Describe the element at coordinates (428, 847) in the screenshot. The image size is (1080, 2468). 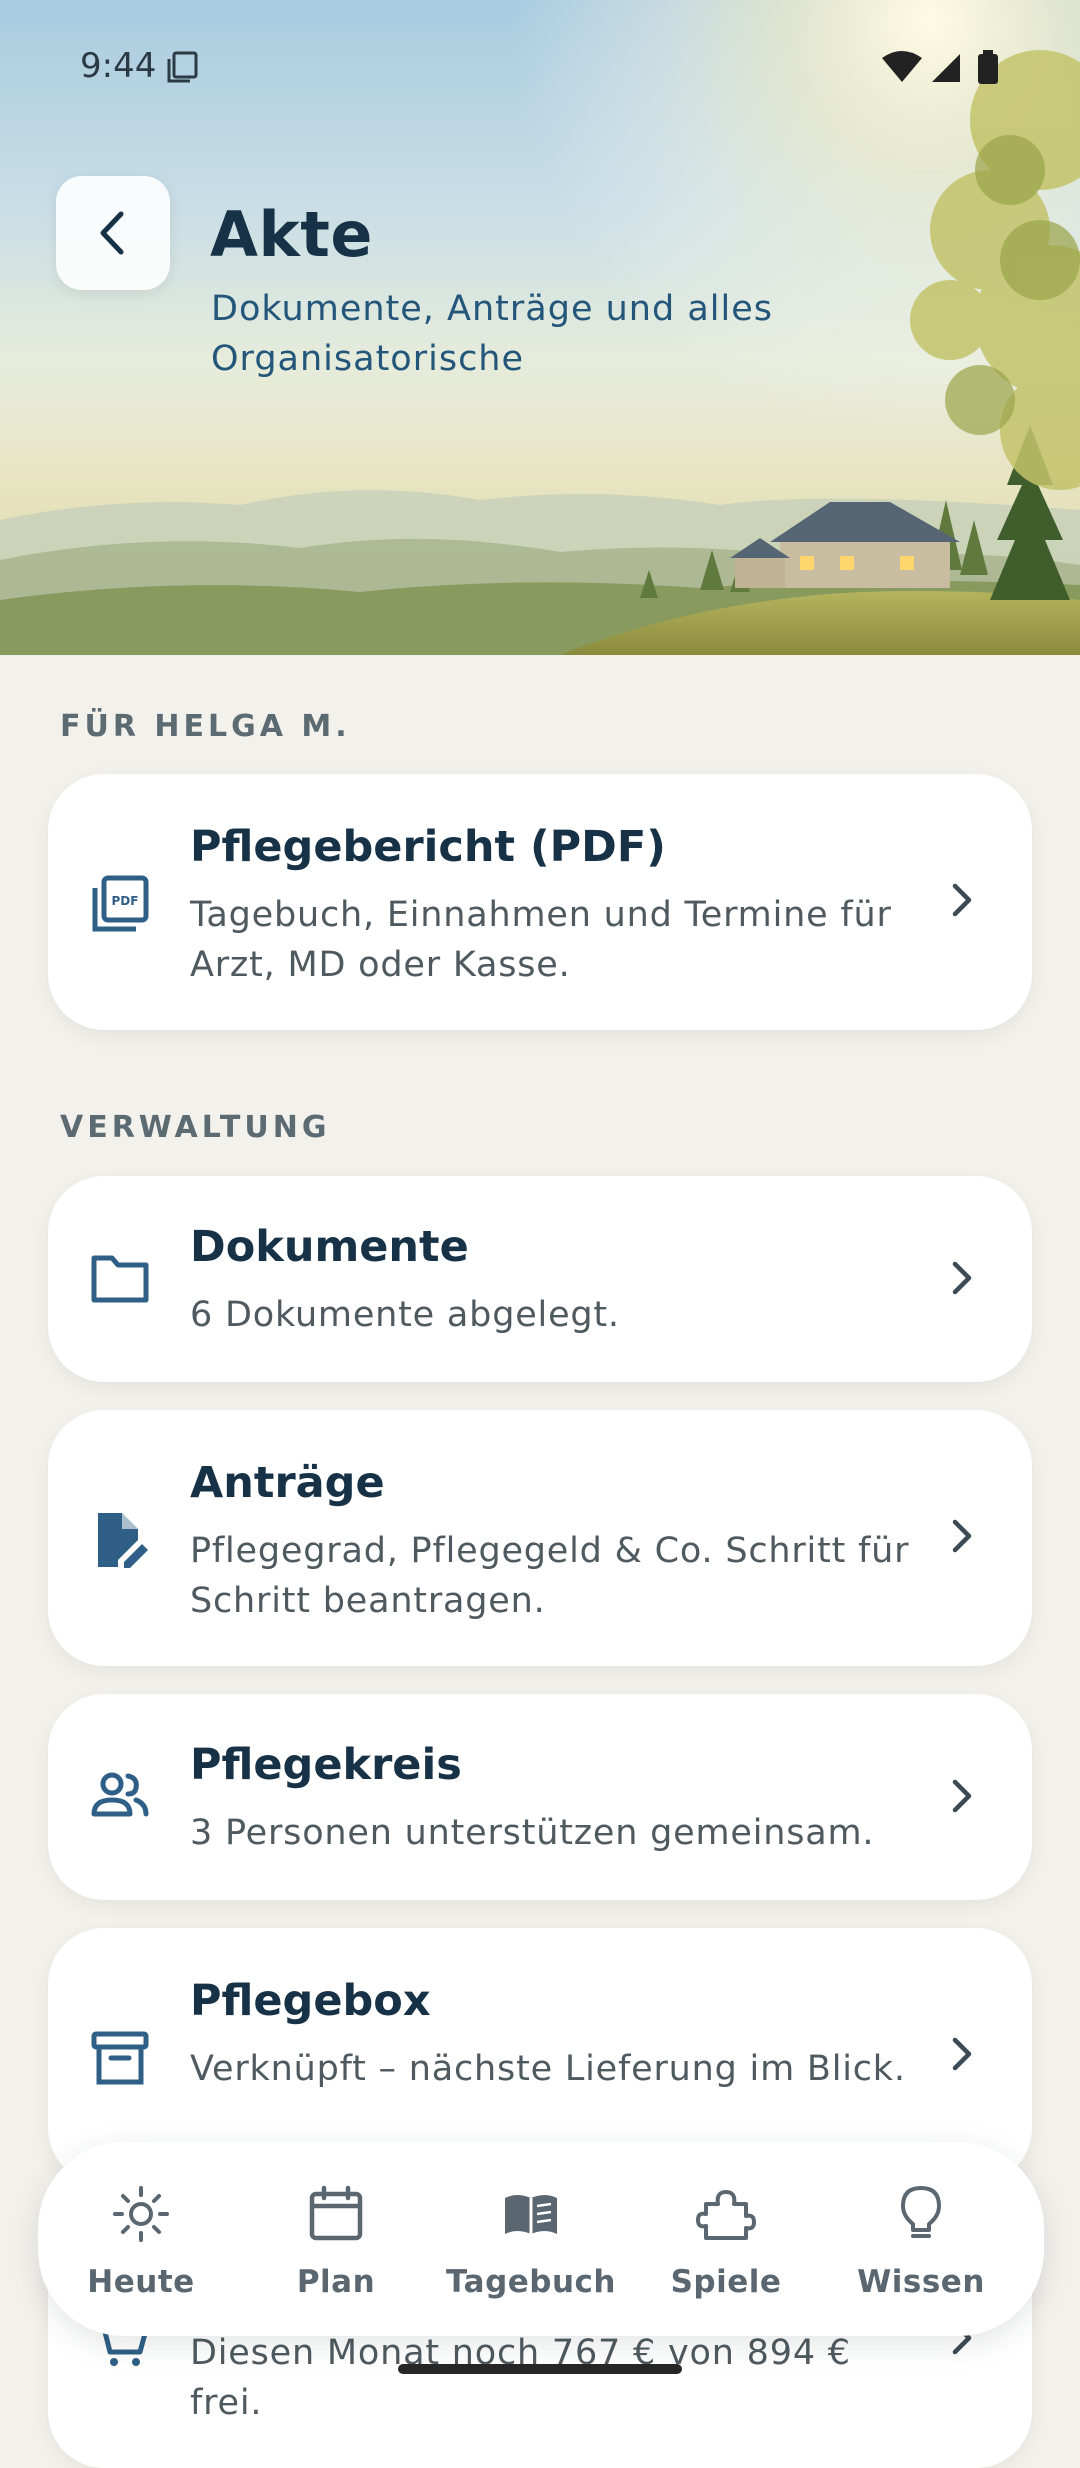
I see `card-title: Pflegebericht (PDF)` at that location.